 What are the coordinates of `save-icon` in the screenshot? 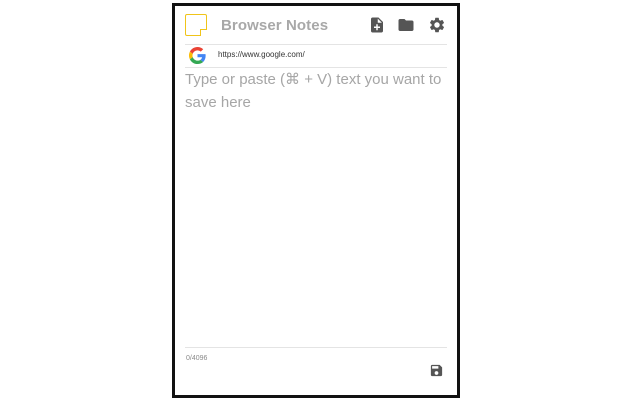 It's located at (436, 370).